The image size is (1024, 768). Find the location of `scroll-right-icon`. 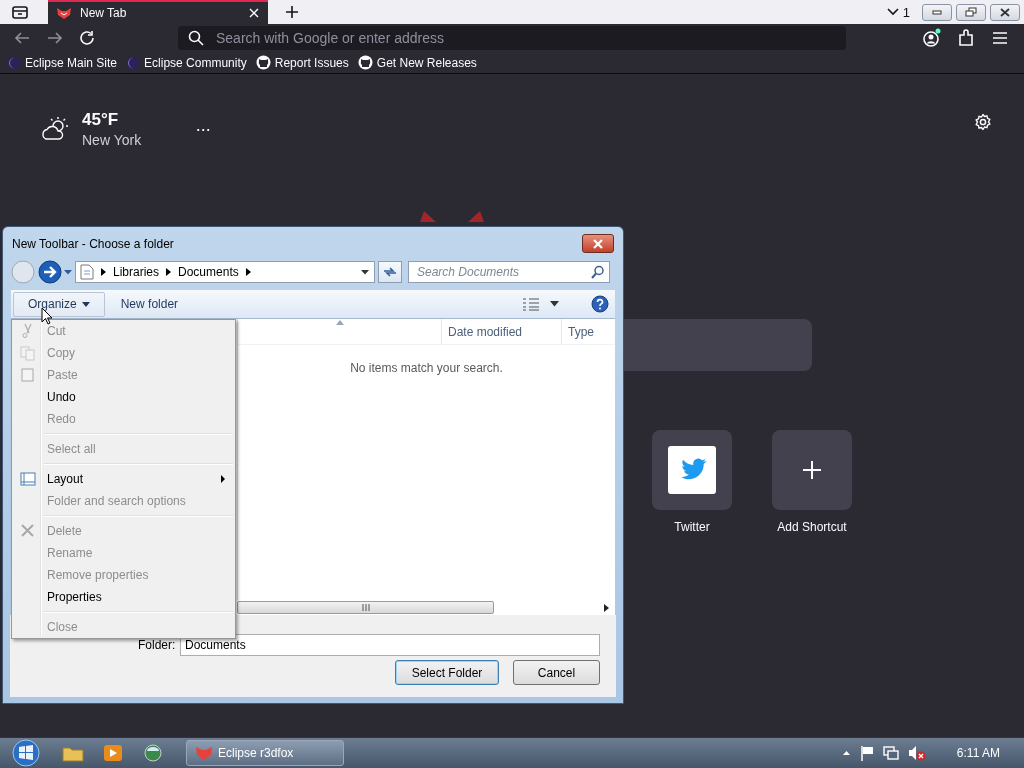

scroll-right-icon is located at coordinates (606, 607).